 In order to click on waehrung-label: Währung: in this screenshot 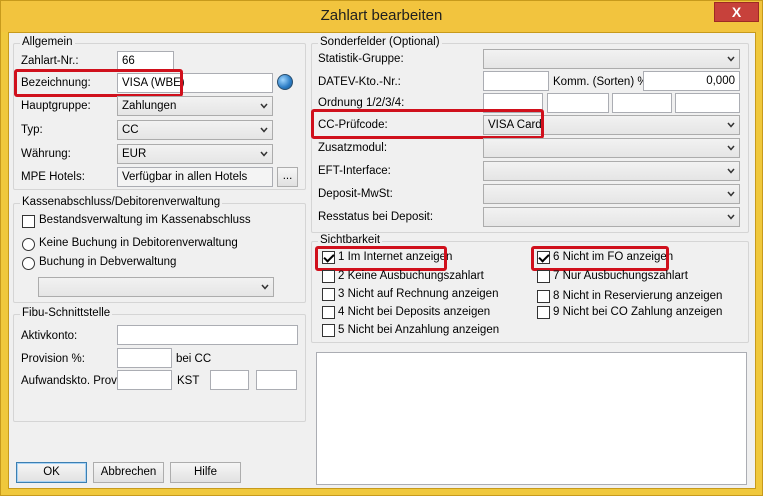, I will do `click(46, 154)`.